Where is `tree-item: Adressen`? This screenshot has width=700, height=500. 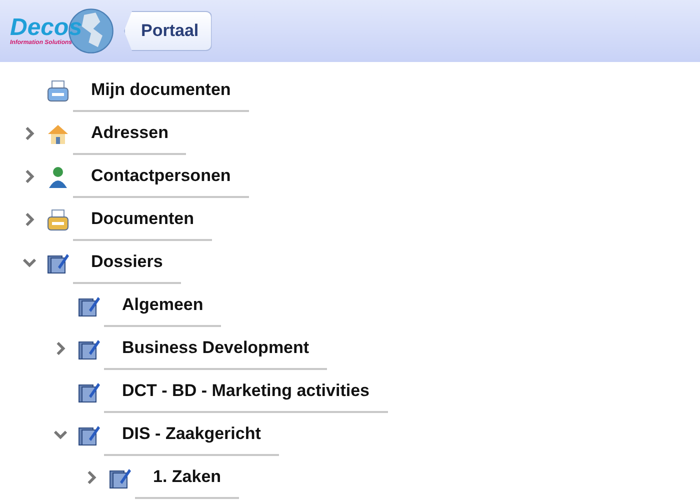 tree-item: Adressen is located at coordinates (129, 133).